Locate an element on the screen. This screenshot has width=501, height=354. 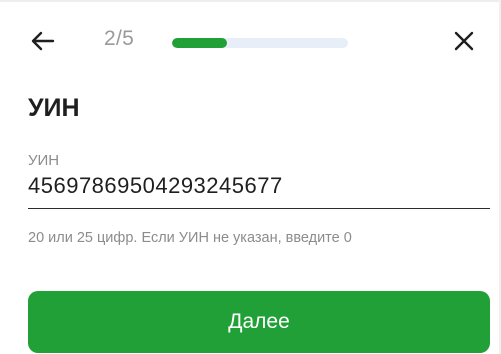
top-divider is located at coordinates (250, 1).